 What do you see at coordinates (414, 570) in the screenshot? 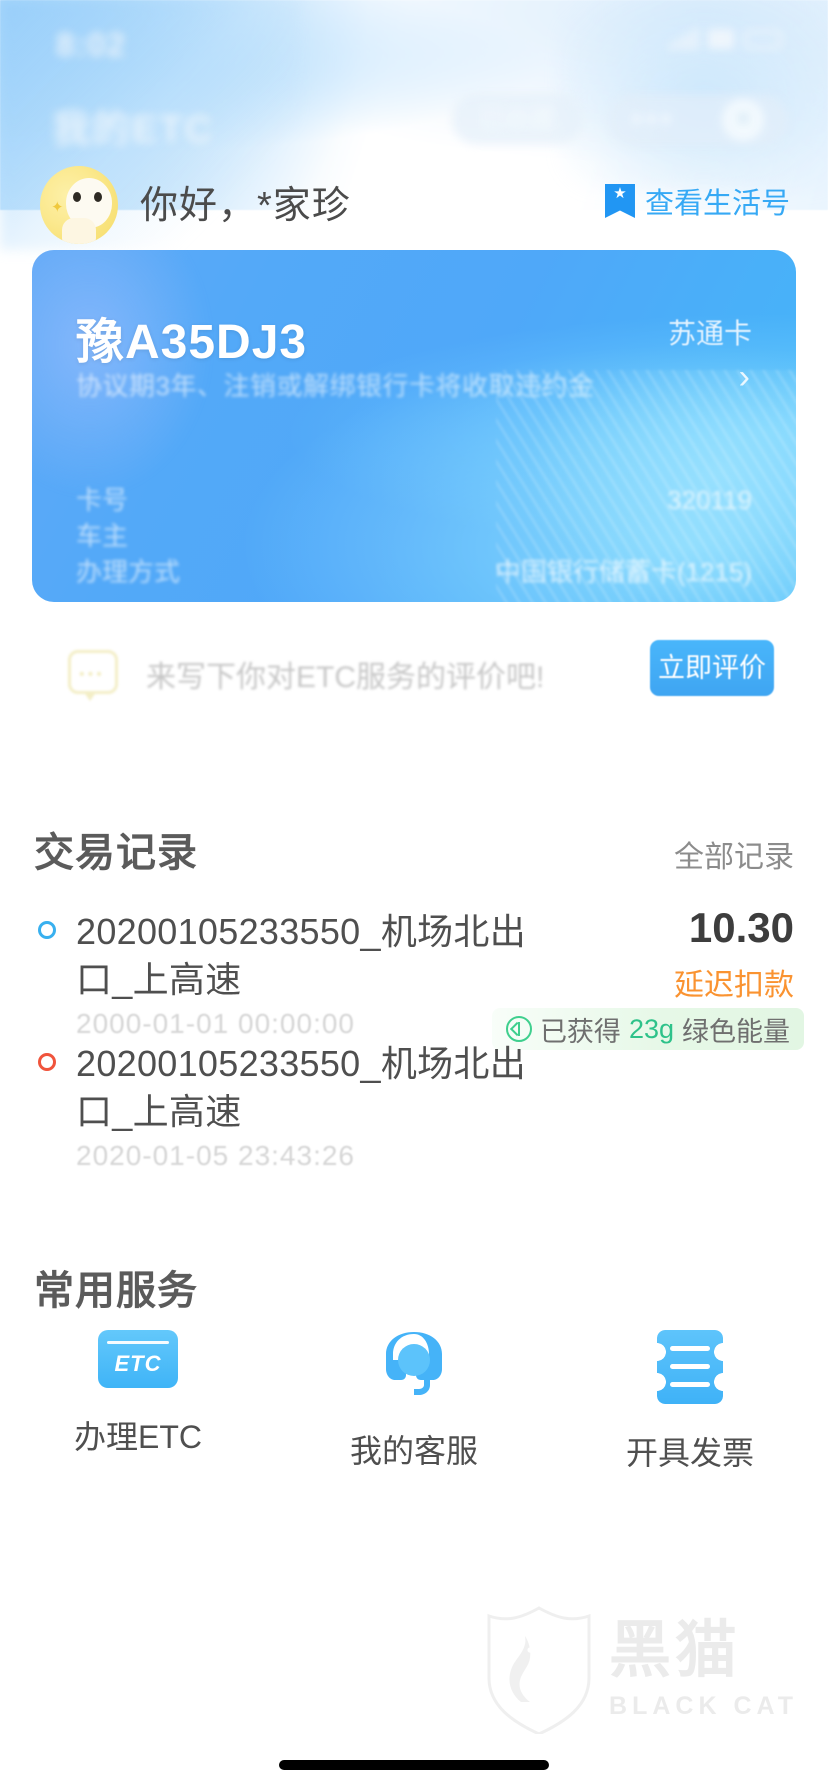
I see `card-detail-row: 办理方式 中国银行储蓄卡(1215)` at bounding box center [414, 570].